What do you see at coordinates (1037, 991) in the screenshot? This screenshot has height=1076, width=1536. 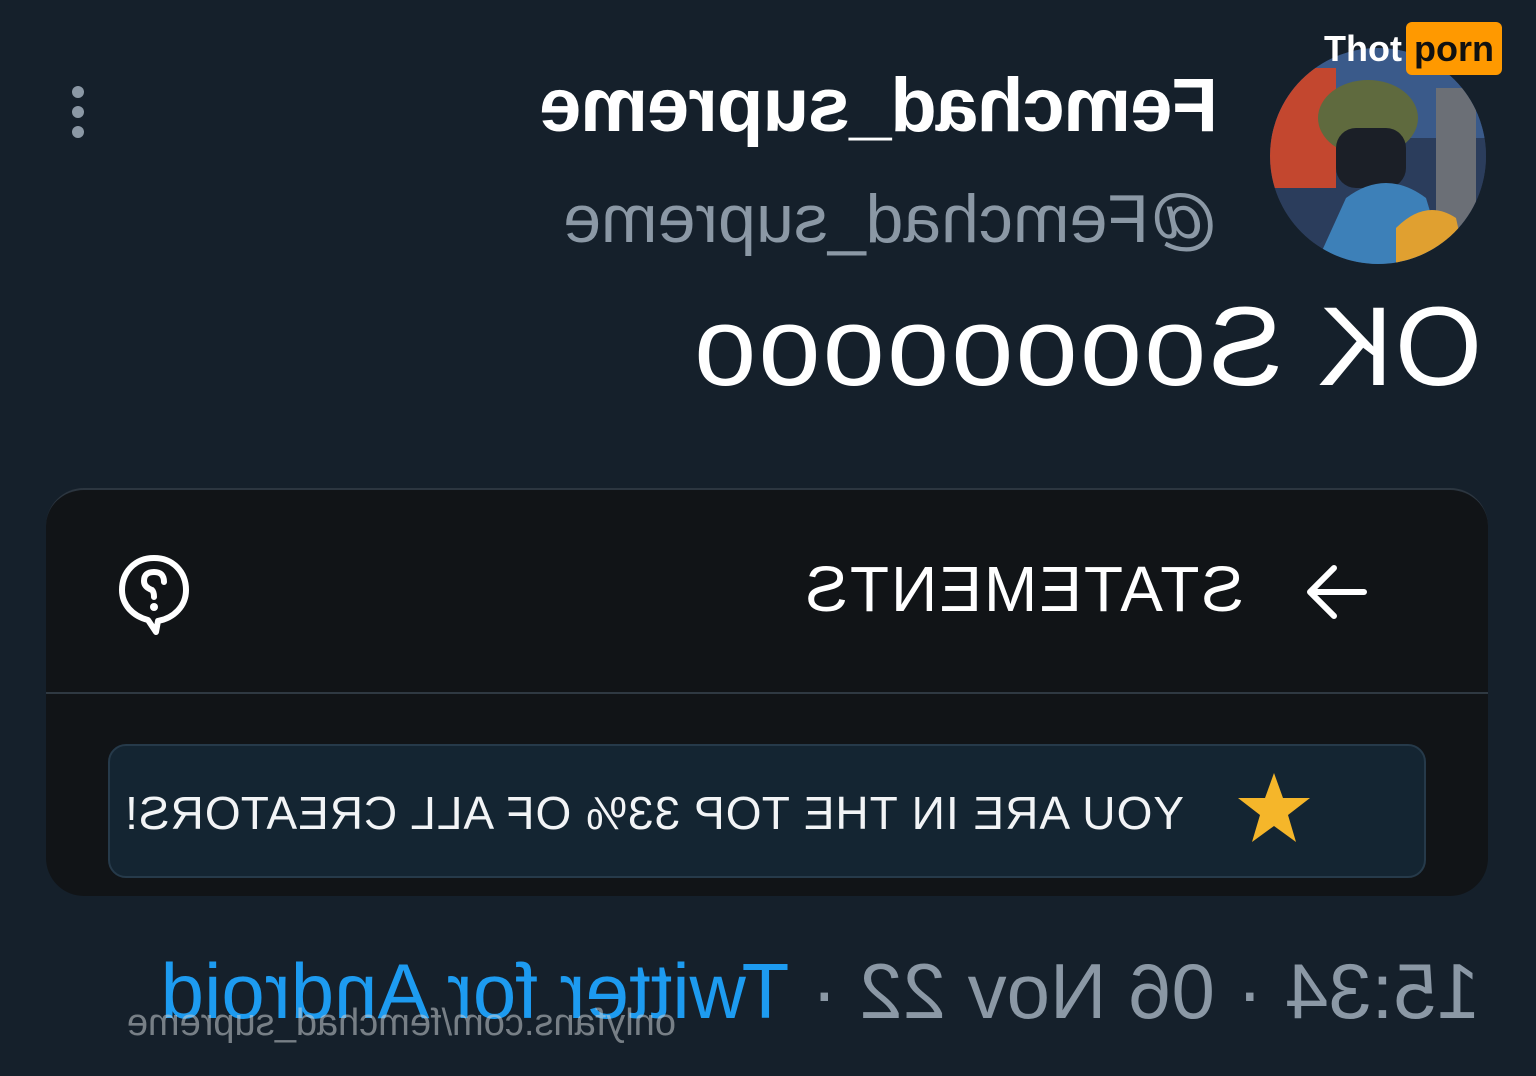 I see `tweet-date: 06 Nov 22` at bounding box center [1037, 991].